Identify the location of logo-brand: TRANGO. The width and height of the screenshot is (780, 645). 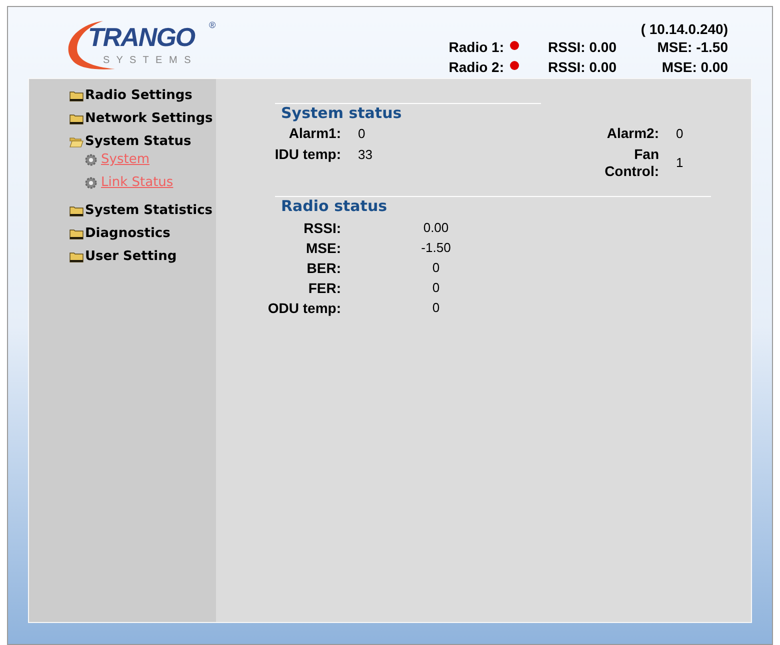
(141, 37).